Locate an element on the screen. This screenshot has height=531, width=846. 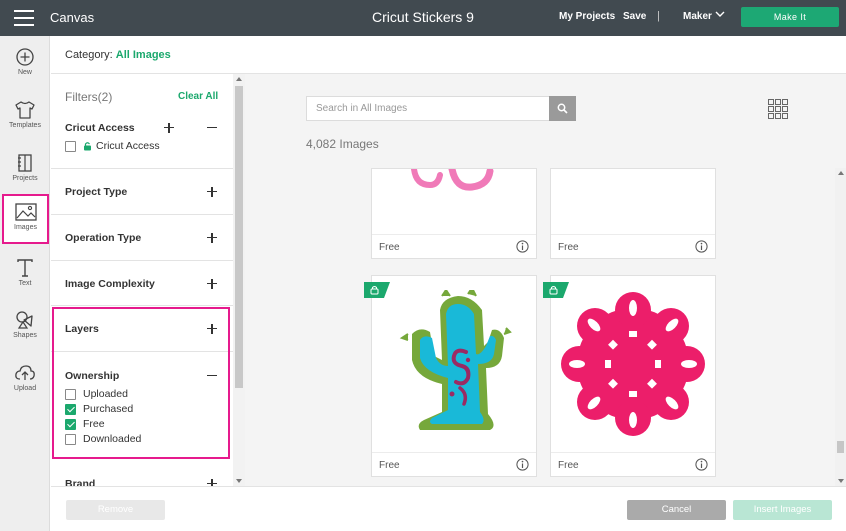
rail-label: Upload is located at coordinates (25, 388).